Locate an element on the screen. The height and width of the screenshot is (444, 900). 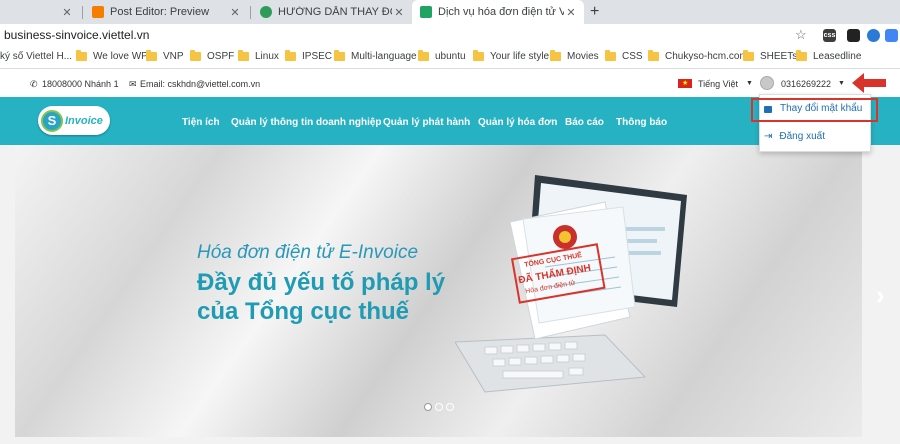
bookmark-item: VNP is located at coordinates (165, 56).